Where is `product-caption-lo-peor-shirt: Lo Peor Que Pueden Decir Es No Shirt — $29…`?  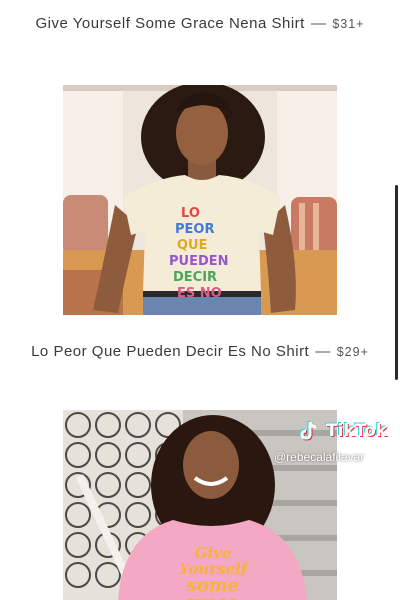 product-caption-lo-peor-shirt: Lo Peor Que Pueden Decir Es No Shirt — $29… is located at coordinates (200, 351).